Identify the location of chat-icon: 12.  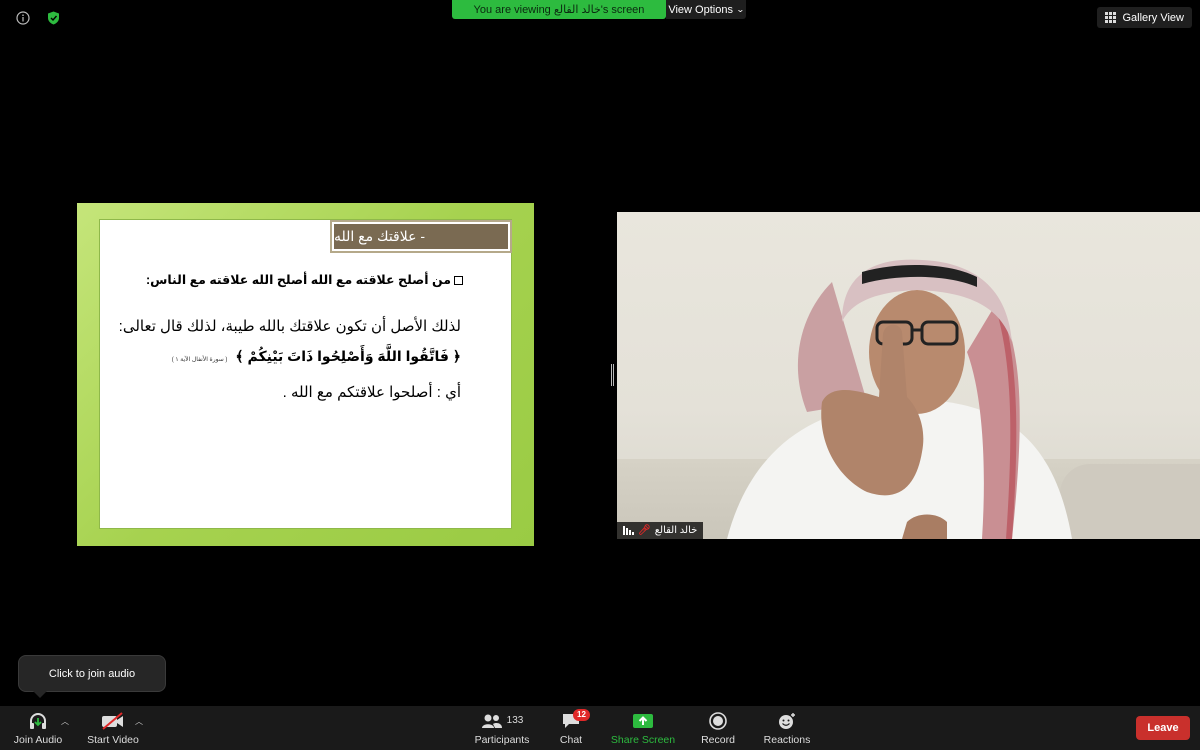
(575, 719).